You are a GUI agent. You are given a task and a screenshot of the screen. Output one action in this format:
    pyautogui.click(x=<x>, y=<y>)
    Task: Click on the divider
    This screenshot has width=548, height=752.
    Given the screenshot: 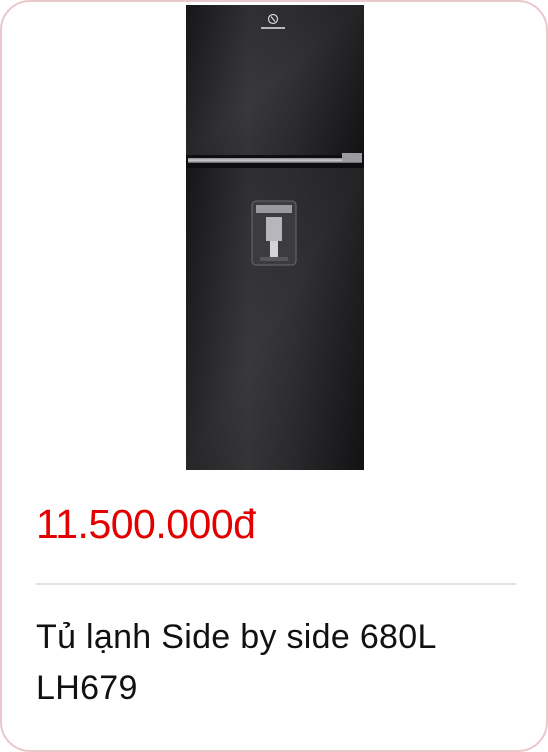 What is the action you would take?
    pyautogui.click(x=276, y=584)
    